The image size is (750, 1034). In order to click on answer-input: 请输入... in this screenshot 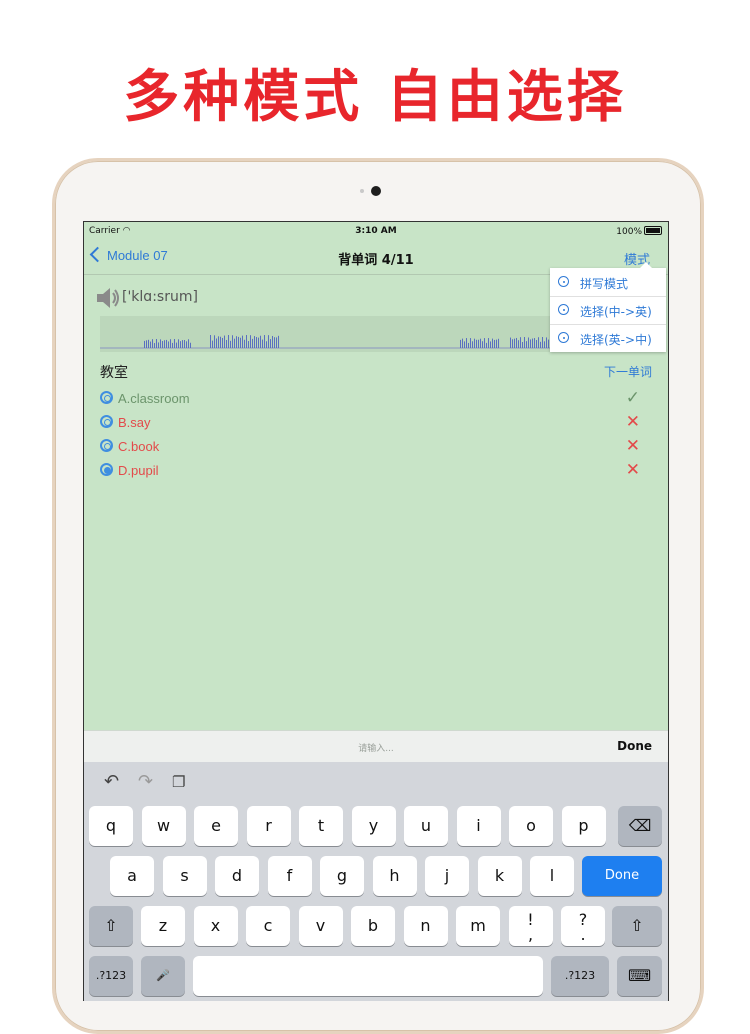, I will do `click(376, 747)`.